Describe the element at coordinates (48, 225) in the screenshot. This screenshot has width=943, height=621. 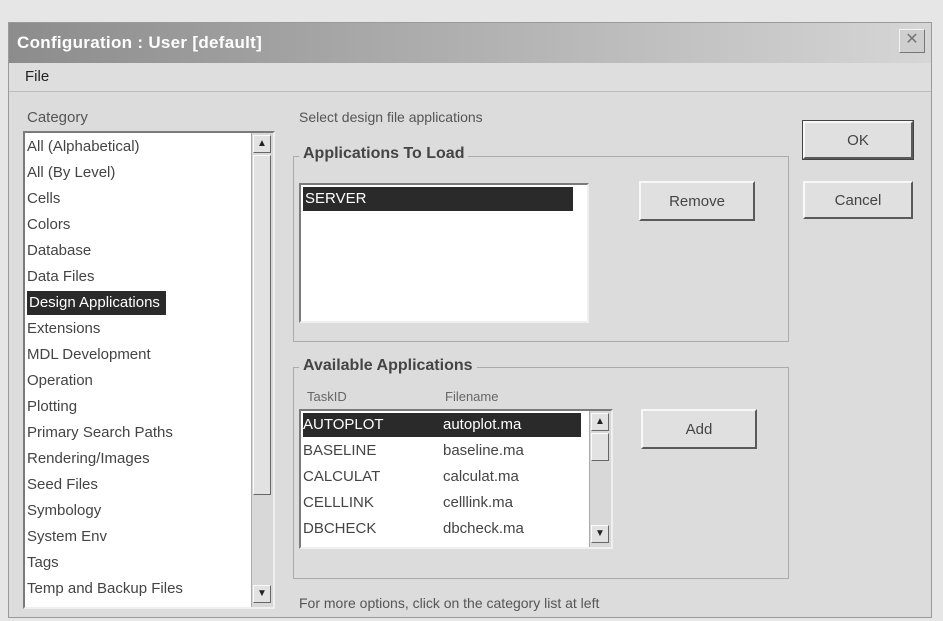
I see `category-item: Colors` at that location.